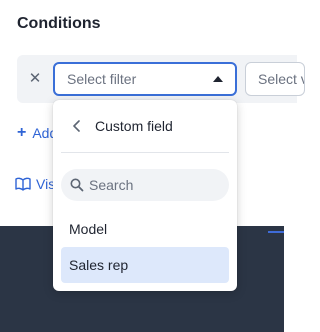 Image resolution: width=320 pixels, height=332 pixels. Describe the element at coordinates (35, 78) in the screenshot. I see `close-icon: ✕` at that location.